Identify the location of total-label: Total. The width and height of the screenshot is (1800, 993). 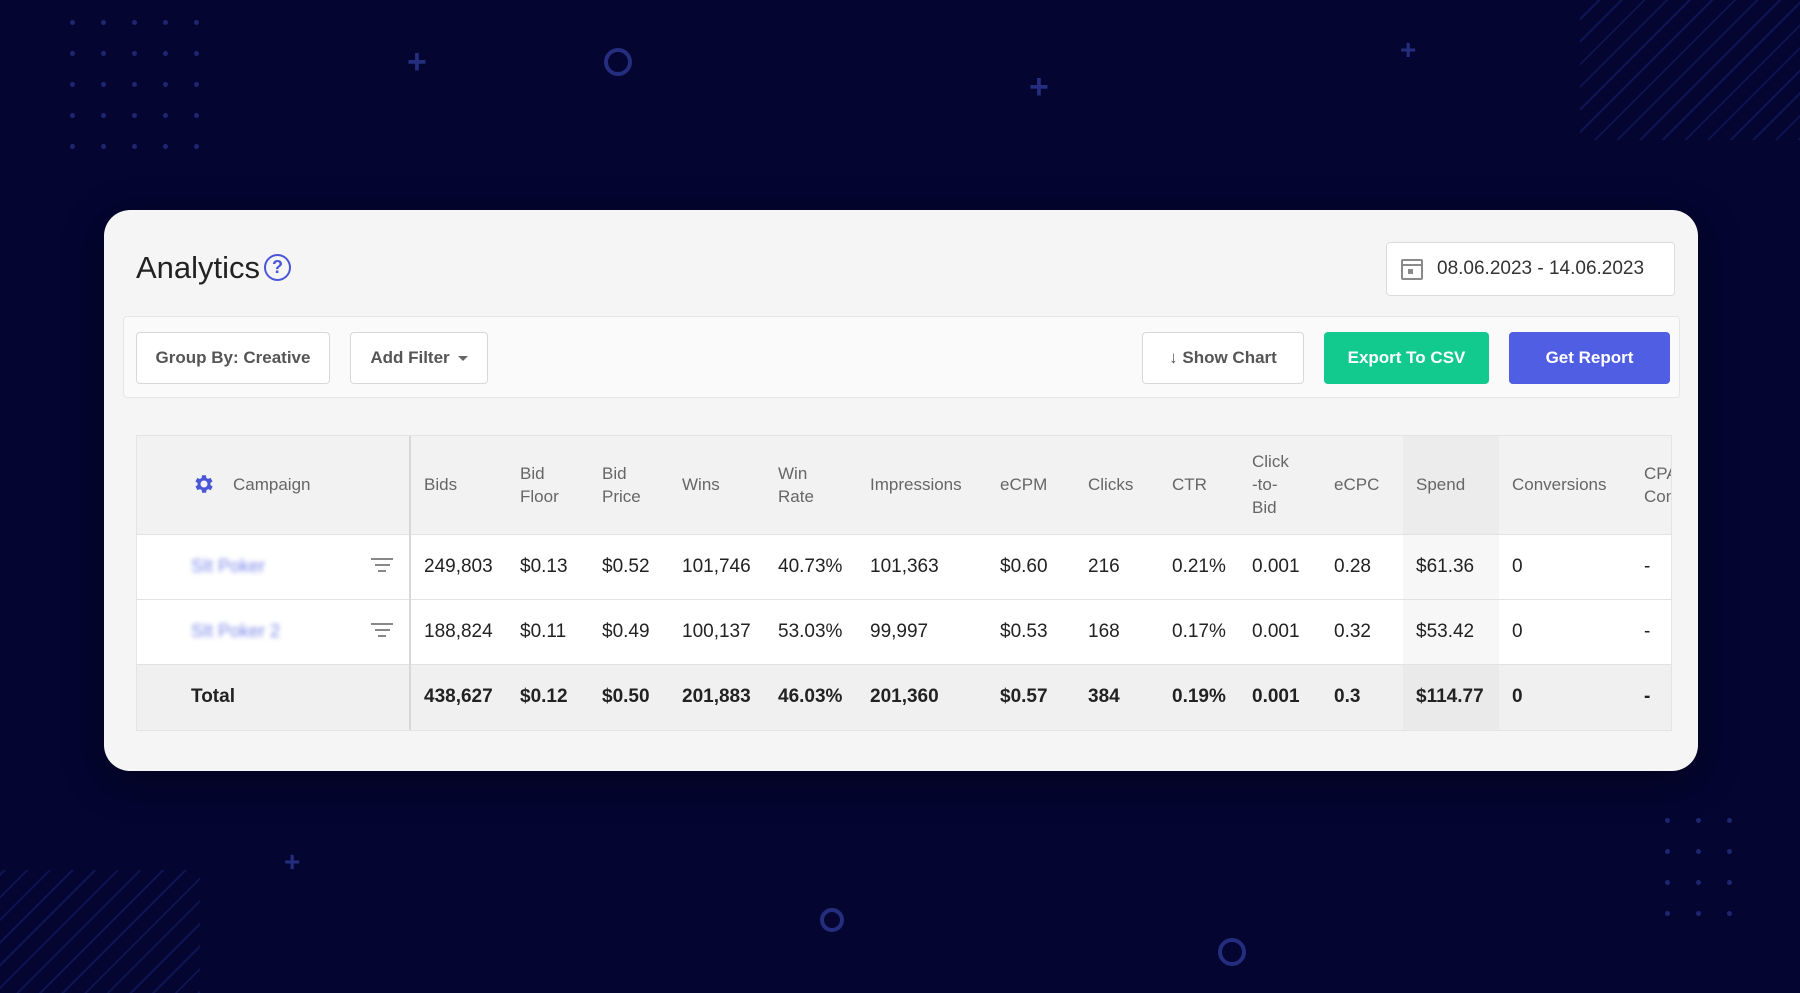
(274, 696).